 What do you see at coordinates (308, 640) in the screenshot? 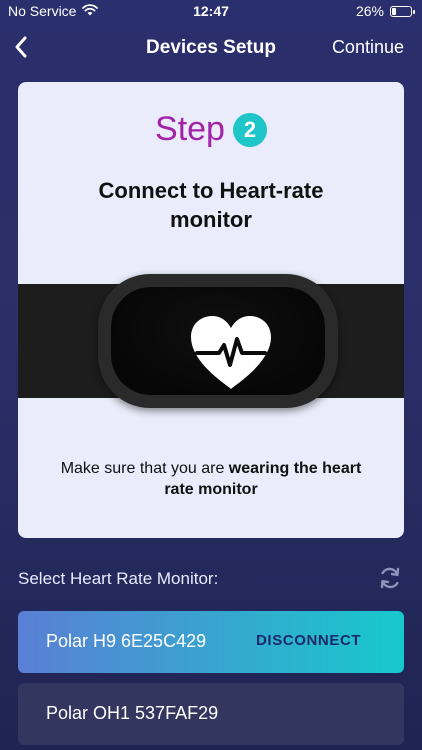
I see `disconnect-button: DISCONNECT` at bounding box center [308, 640].